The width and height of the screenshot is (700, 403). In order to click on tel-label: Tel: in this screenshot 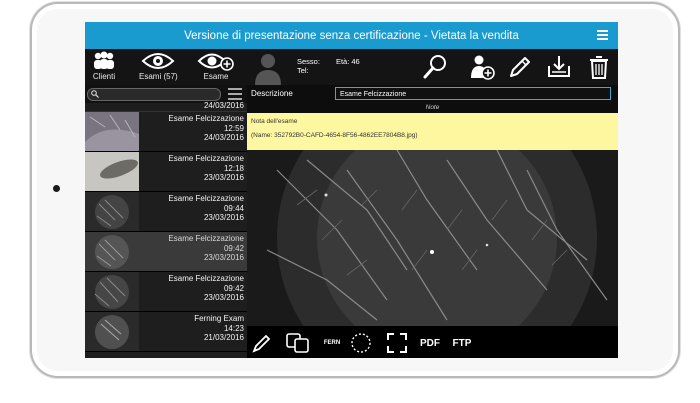, I will do `click(303, 70)`.